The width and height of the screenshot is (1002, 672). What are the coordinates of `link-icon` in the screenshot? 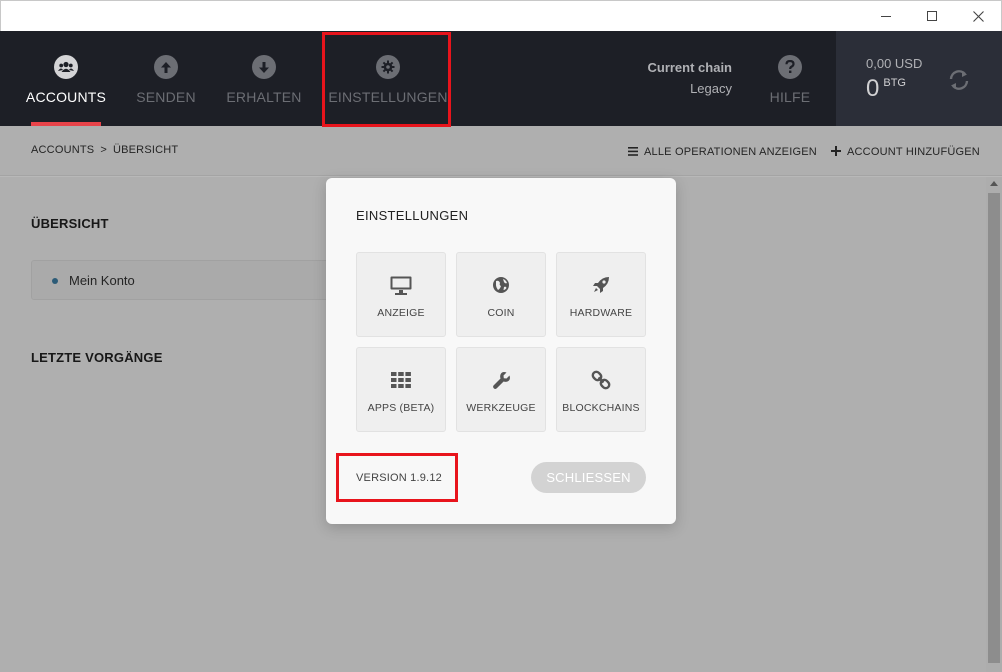 It's located at (601, 380).